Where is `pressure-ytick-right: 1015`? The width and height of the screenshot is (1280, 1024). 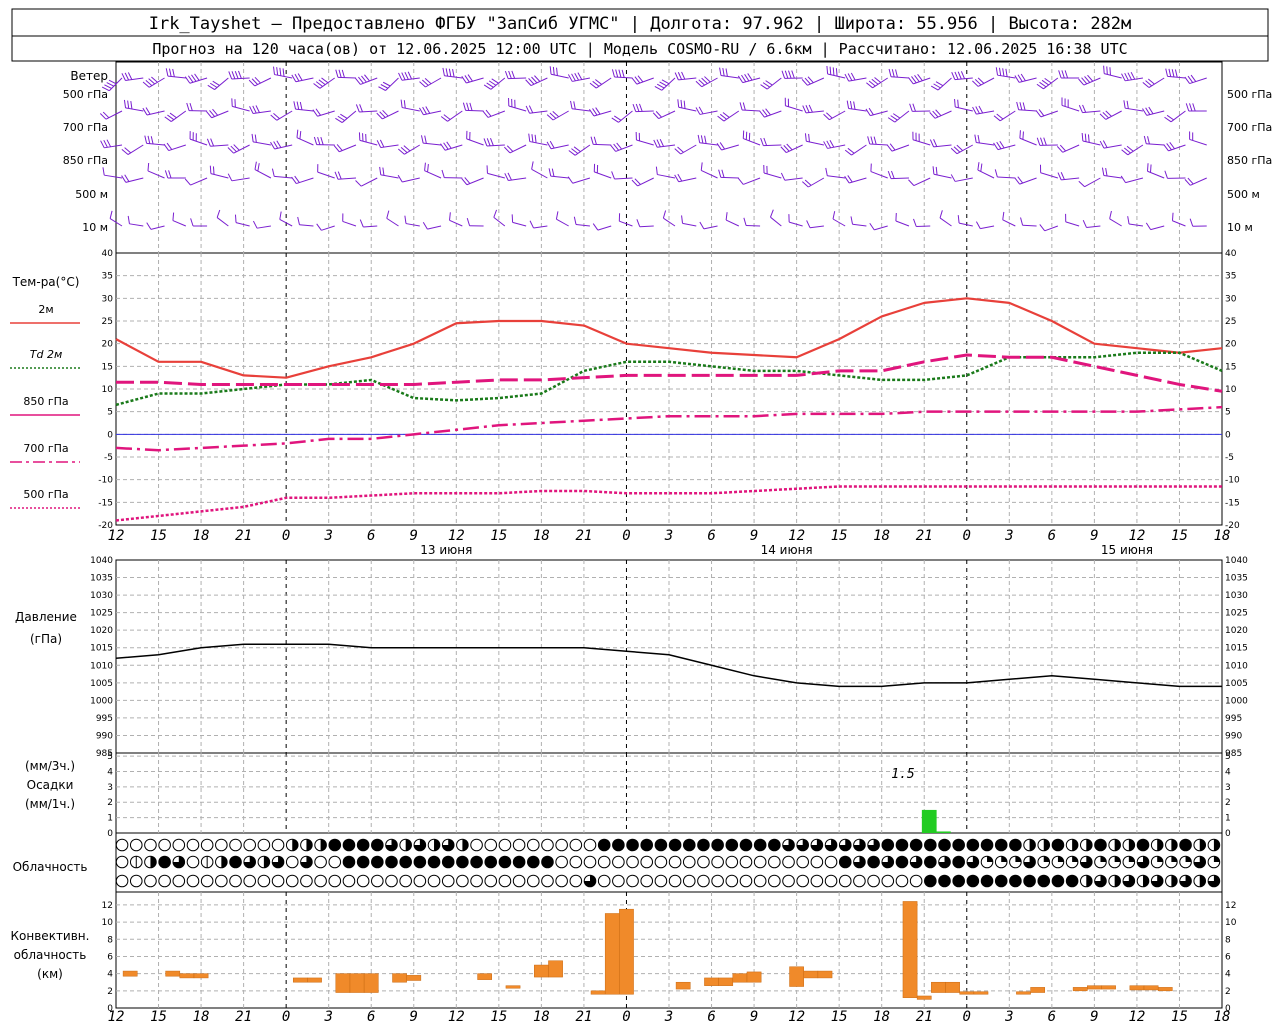
pressure-ytick-right: 1015 is located at coordinates (1236, 649).